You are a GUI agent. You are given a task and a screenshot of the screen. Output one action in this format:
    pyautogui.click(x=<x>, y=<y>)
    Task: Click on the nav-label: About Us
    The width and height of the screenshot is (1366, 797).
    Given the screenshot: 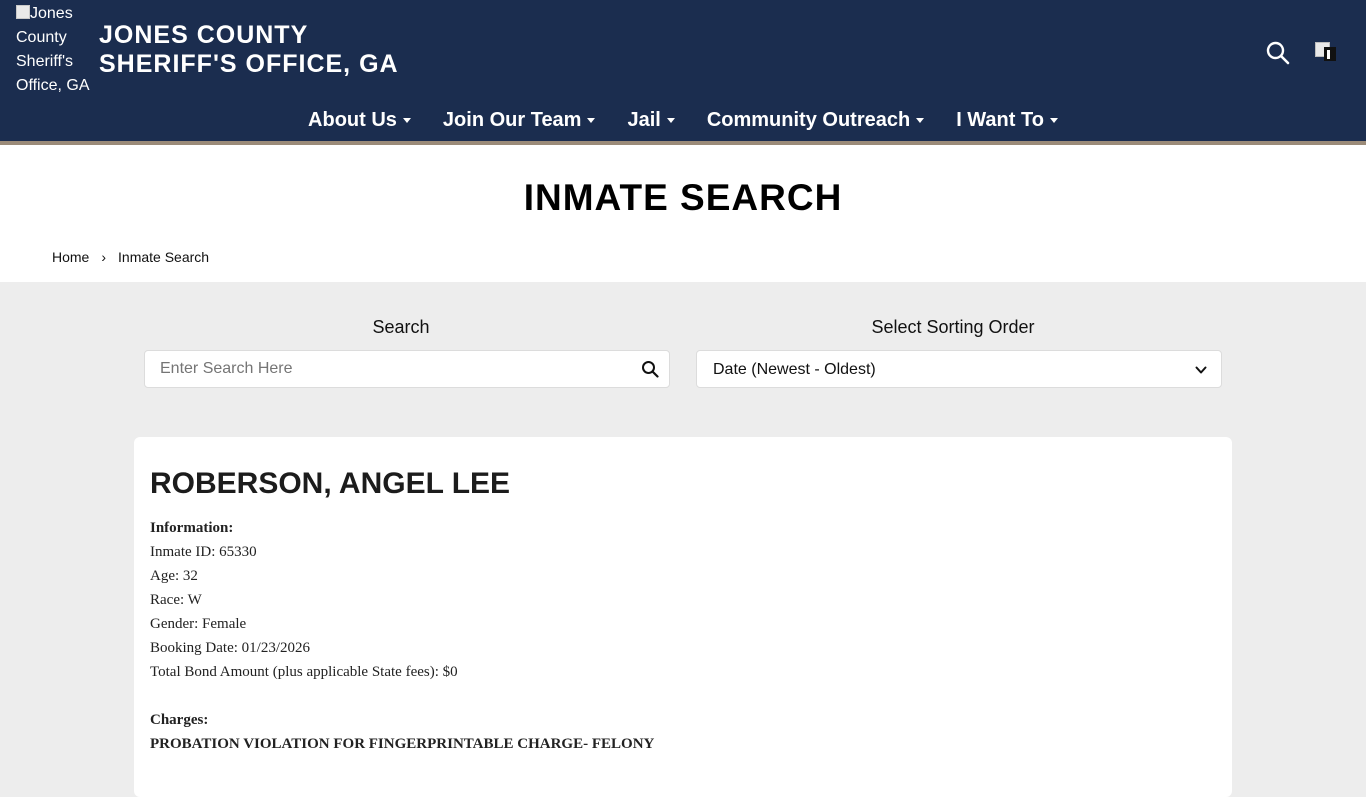 What is the action you would take?
    pyautogui.click(x=352, y=119)
    